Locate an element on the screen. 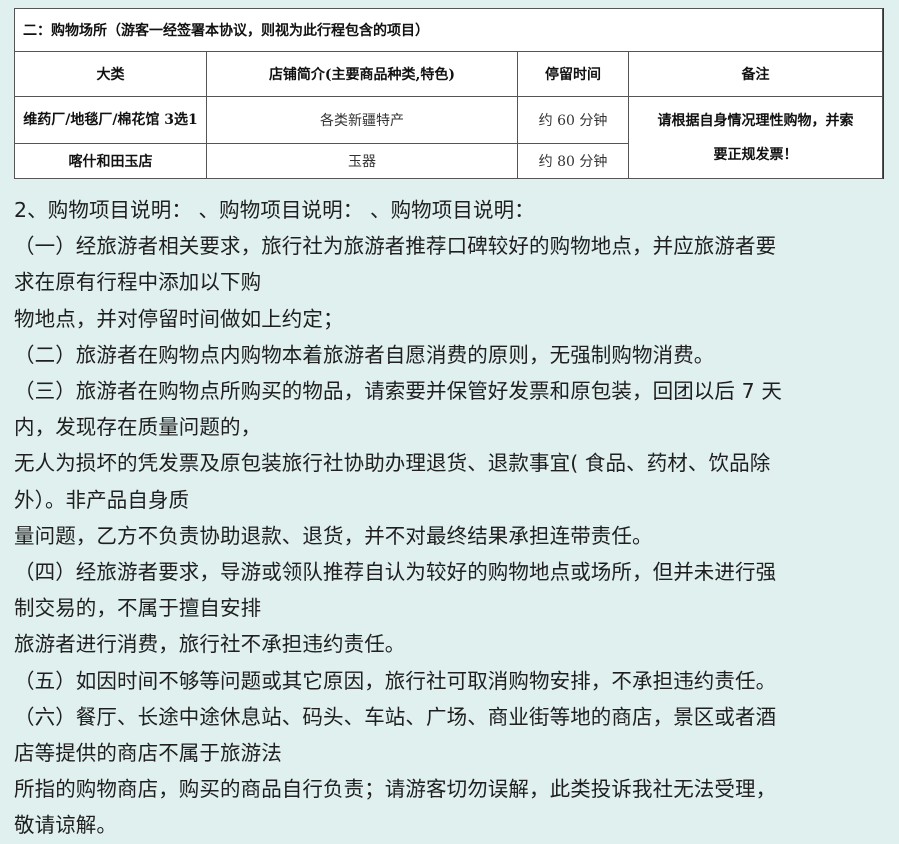 The image size is (899, 844). text-line: （五）如因时间不够等问题或其它原因，旅行社可取消购物安排，不承担违约责任。 is located at coordinates (395, 680).